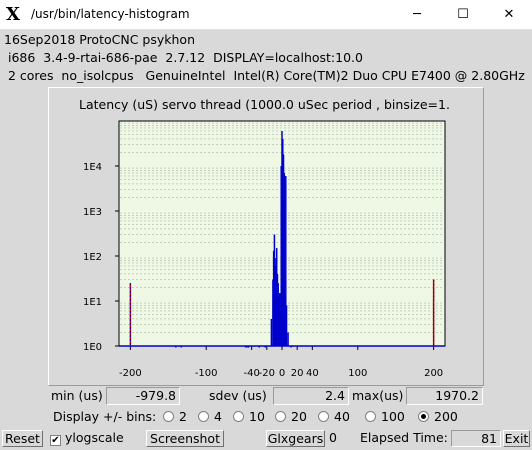 This screenshot has height=450, width=532. Describe the element at coordinates (311, 396) in the screenshot. I see `sdev-value: 2.4` at that location.